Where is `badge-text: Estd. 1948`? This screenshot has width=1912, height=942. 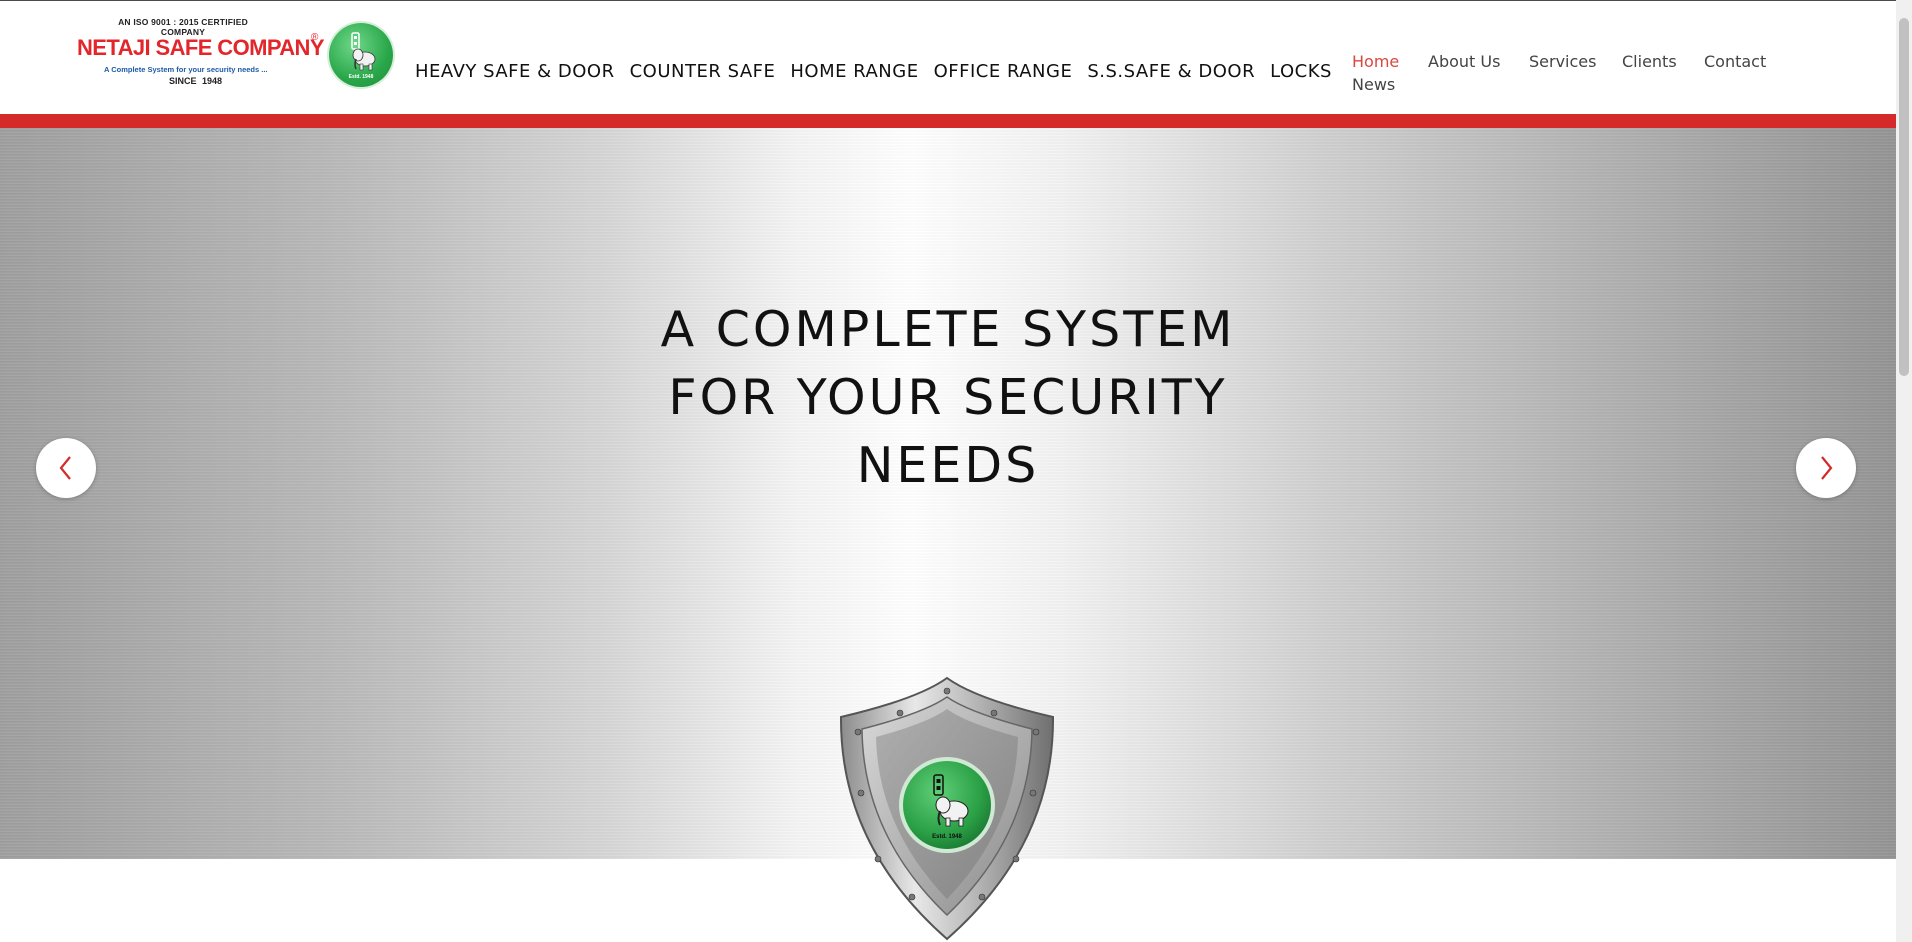
badge-text: Estd. 1948 is located at coordinates (361, 77).